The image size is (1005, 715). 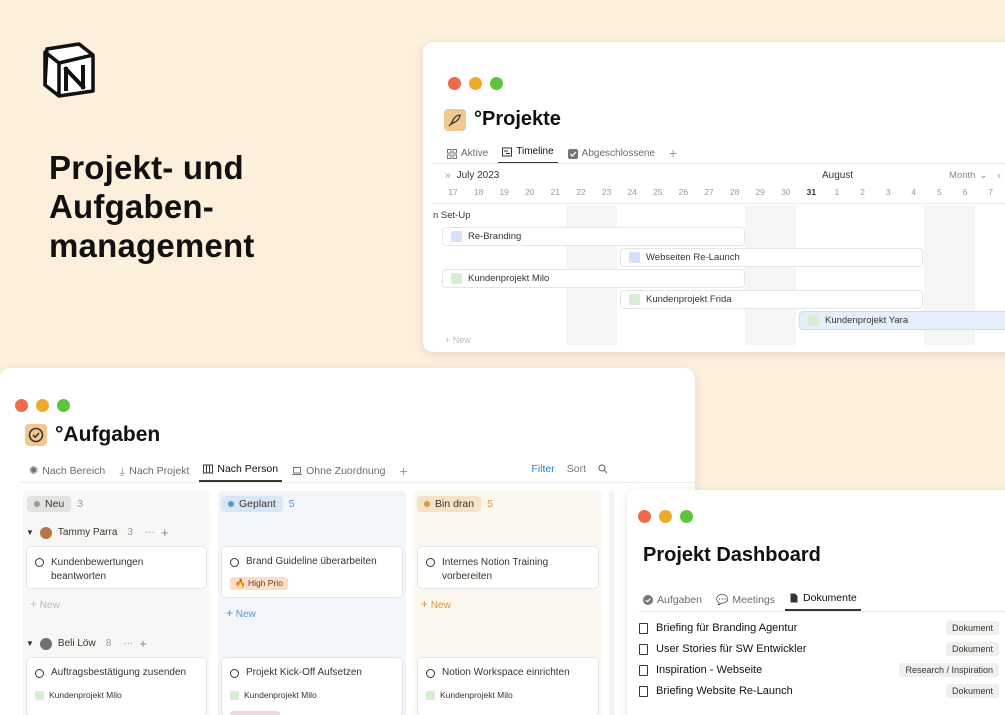 What do you see at coordinates (116, 567) in the screenshot?
I see `task-card: Kundenbewertungen beantworten` at bounding box center [116, 567].